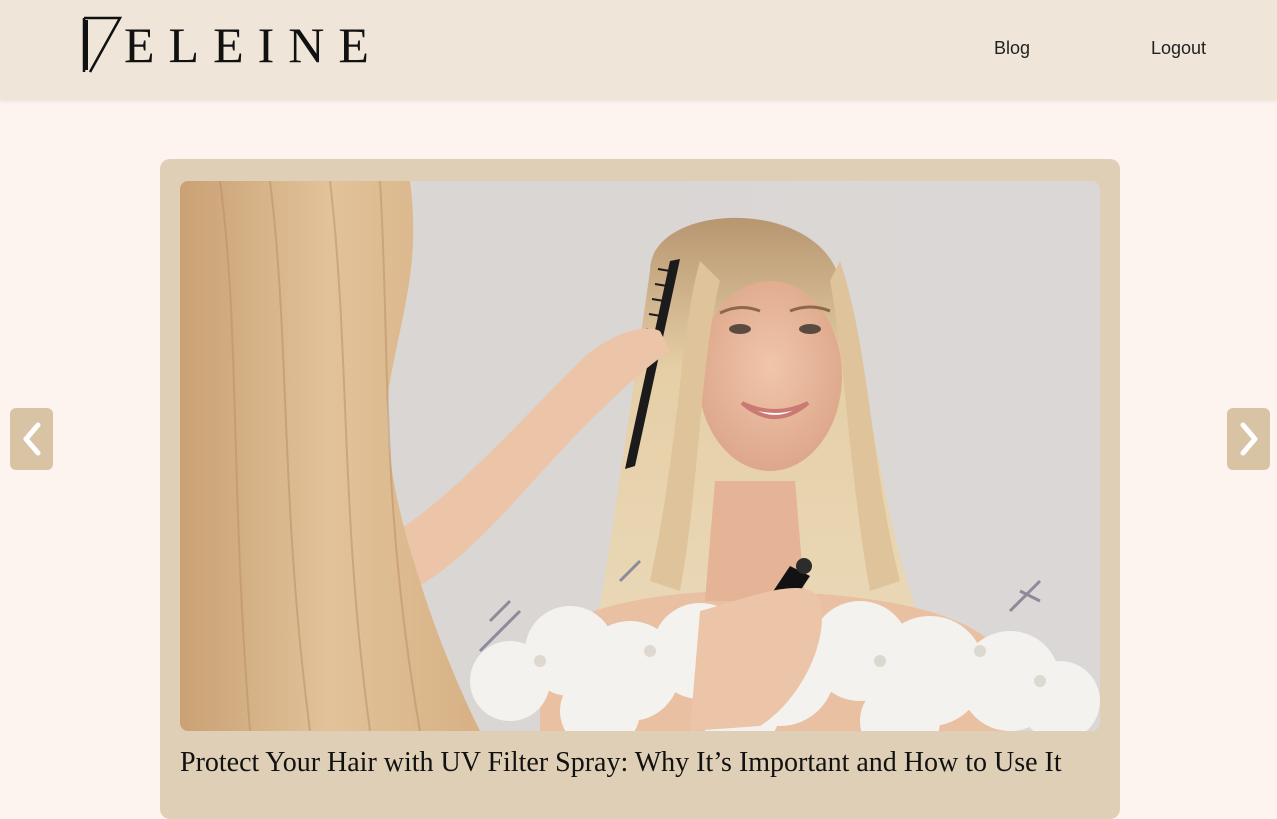  I want to click on site-header: ELEINE Blog Logout, so click(638, 50).